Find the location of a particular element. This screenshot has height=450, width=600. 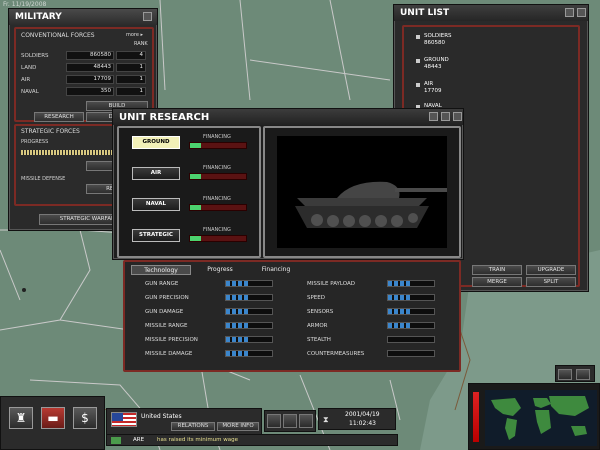

money-button: $ is located at coordinates (85, 418).